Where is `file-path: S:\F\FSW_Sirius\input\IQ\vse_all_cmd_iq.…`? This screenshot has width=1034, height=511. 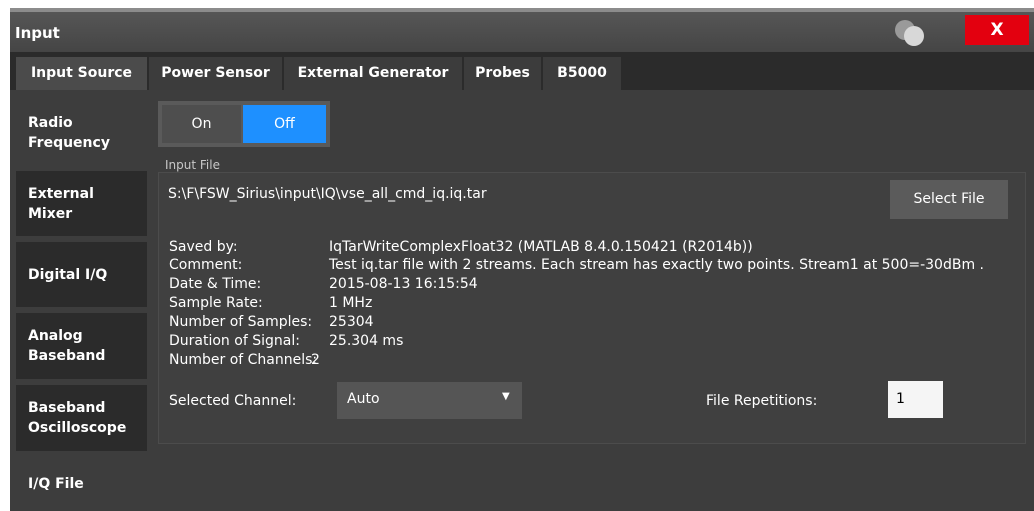 file-path: S:\F\FSW_Sirius\input\IQ\vse_all_cmd_iq.… is located at coordinates (327, 194).